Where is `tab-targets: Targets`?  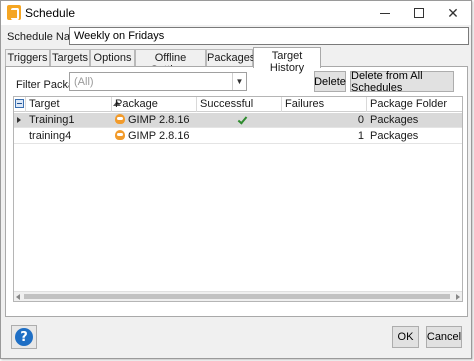 tab-targets: Targets is located at coordinates (70, 58).